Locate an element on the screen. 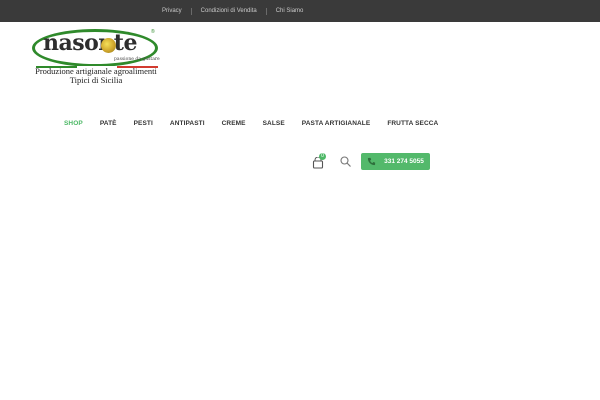  logo-tagline: passione da gustare is located at coordinates (137, 59).